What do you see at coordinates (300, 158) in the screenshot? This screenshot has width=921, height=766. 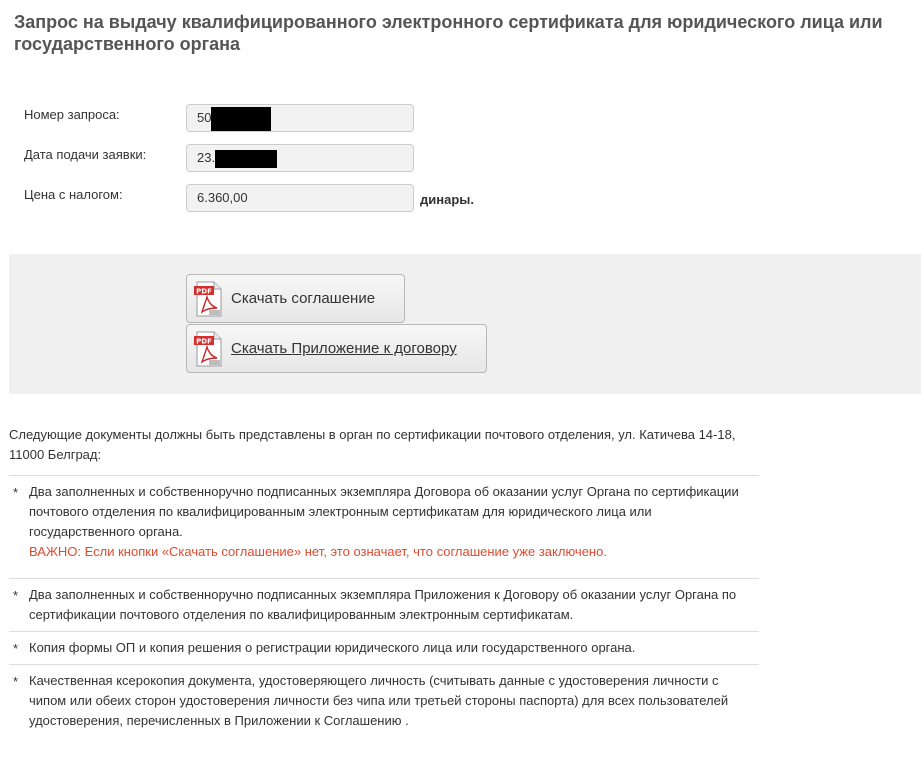 I see `submission-date-field: 23.` at bounding box center [300, 158].